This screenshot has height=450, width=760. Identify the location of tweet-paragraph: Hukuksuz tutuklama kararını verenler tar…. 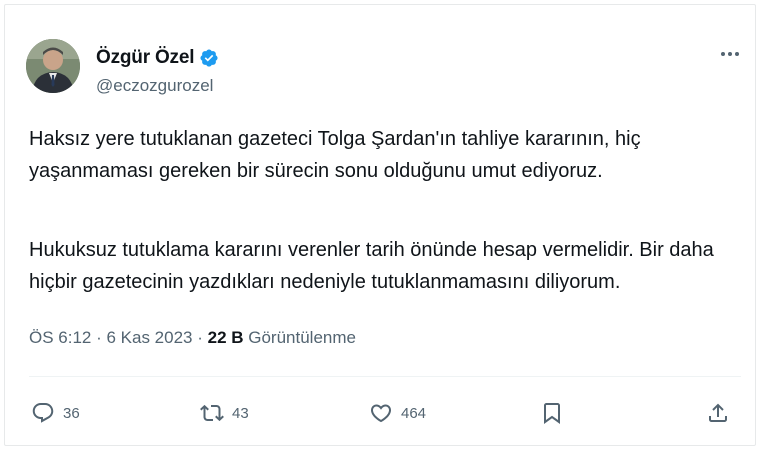
(371, 266).